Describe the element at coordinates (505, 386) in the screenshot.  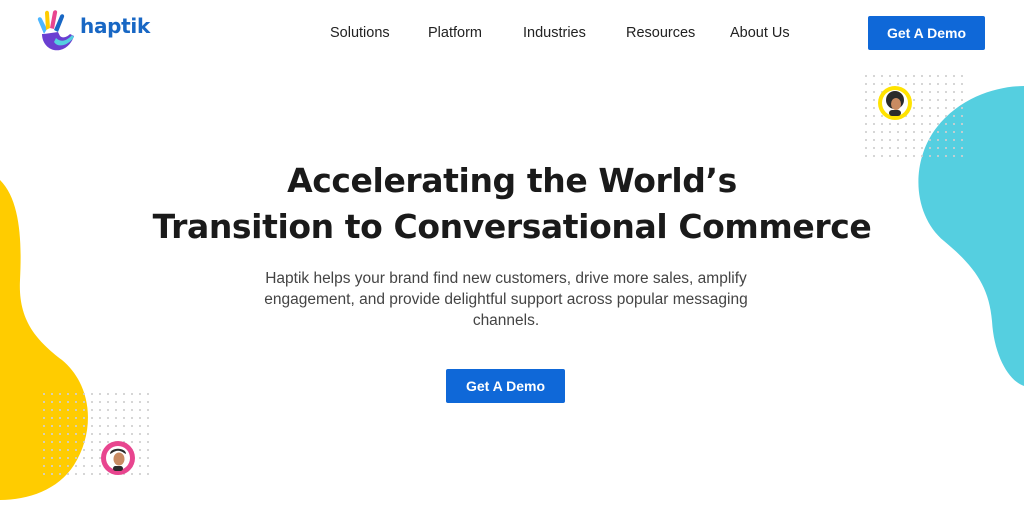
I see `get-a-demo-button-hero: Get A Demo` at that location.